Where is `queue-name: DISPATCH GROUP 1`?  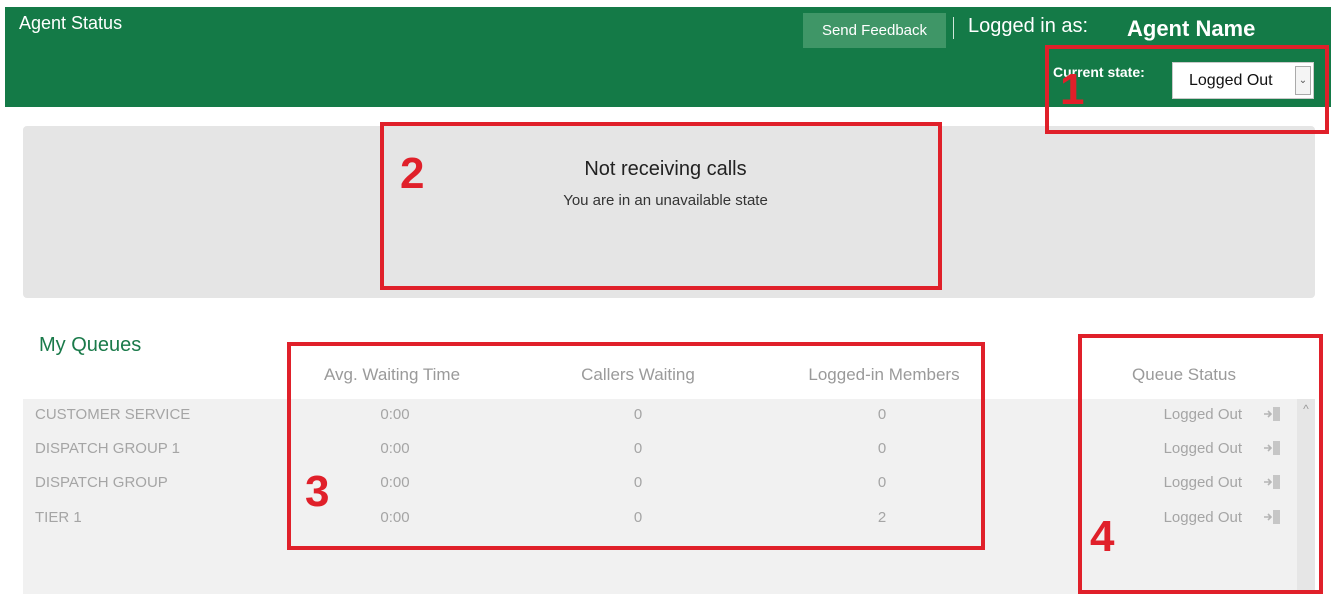
queue-name: DISPATCH GROUP 1 is located at coordinates (108, 448).